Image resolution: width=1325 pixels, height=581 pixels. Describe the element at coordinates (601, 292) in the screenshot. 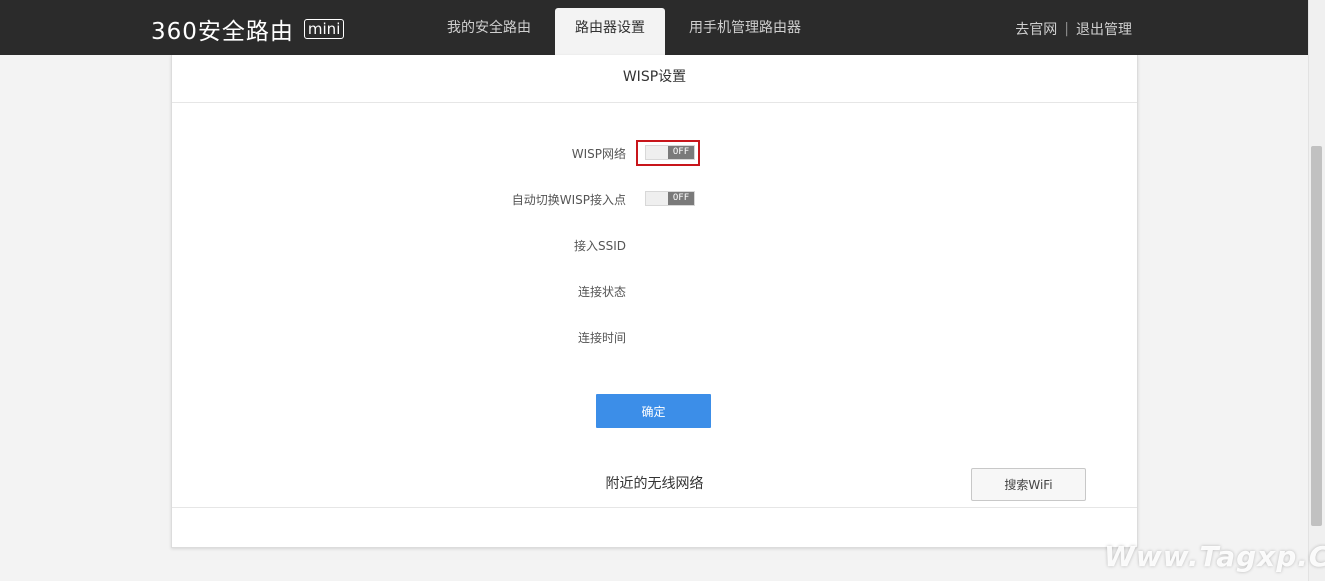

I see `connection-status-label: 连接状态` at that location.